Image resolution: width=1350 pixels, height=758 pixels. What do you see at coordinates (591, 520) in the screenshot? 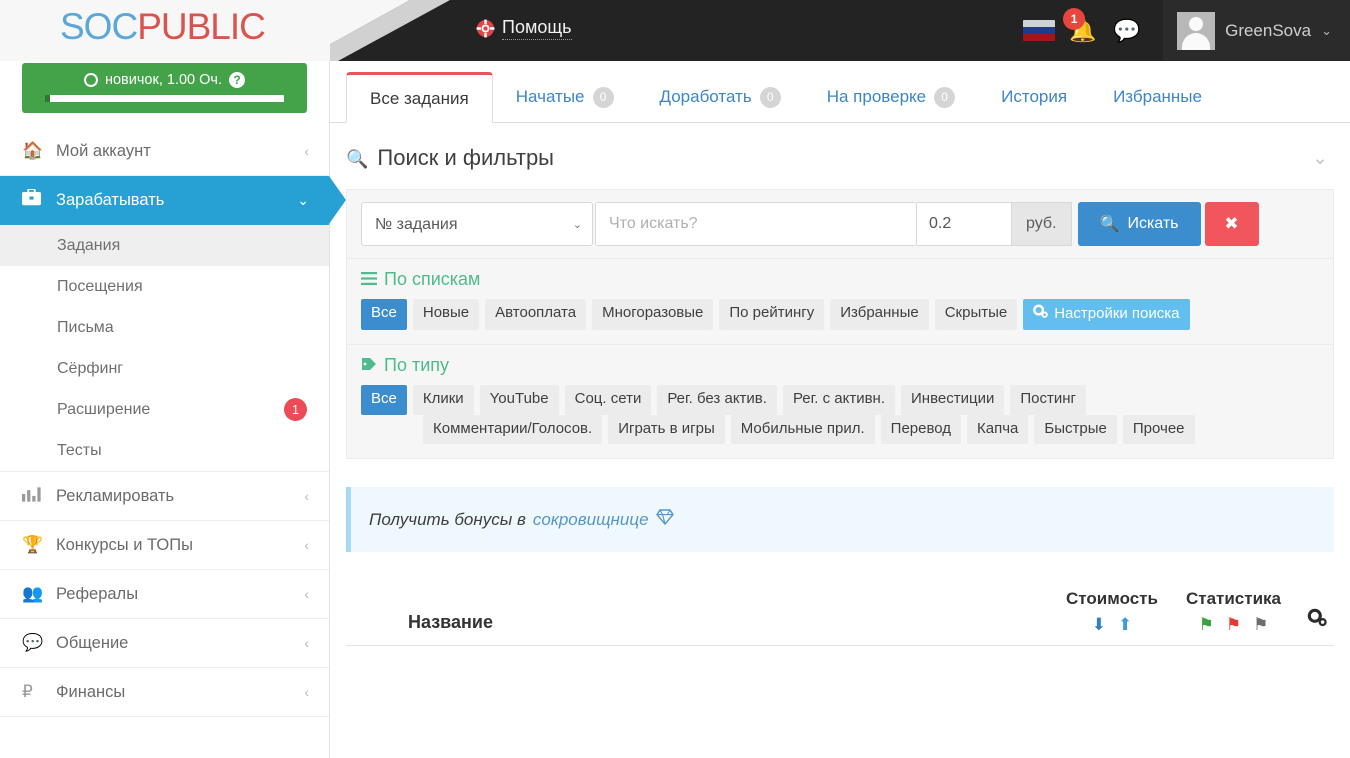
I see `treasury-link: сокровищнице` at bounding box center [591, 520].